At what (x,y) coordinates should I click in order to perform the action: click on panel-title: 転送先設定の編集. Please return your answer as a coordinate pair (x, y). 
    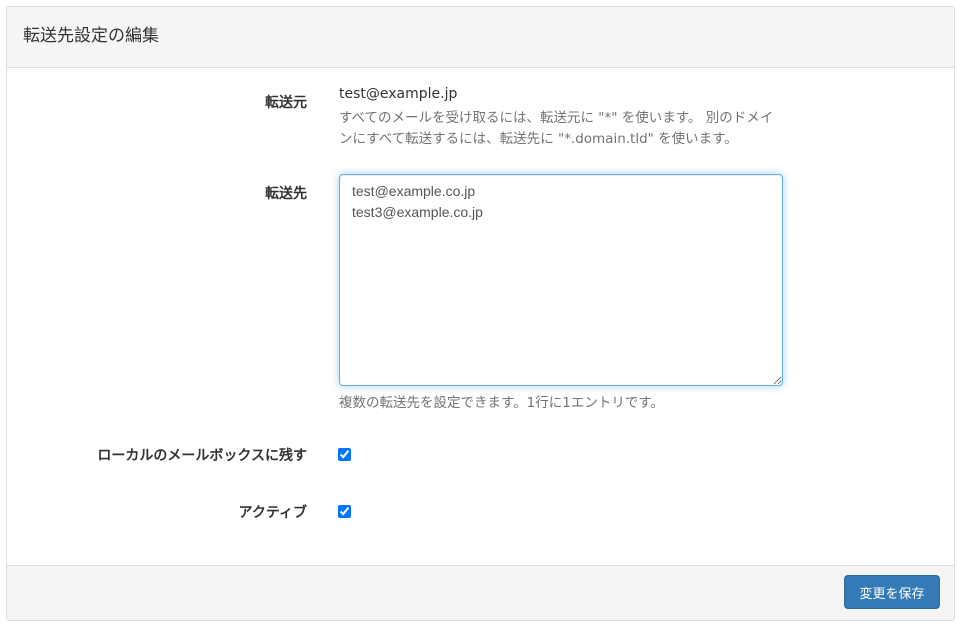
    Looking at the image, I should click on (480, 37).